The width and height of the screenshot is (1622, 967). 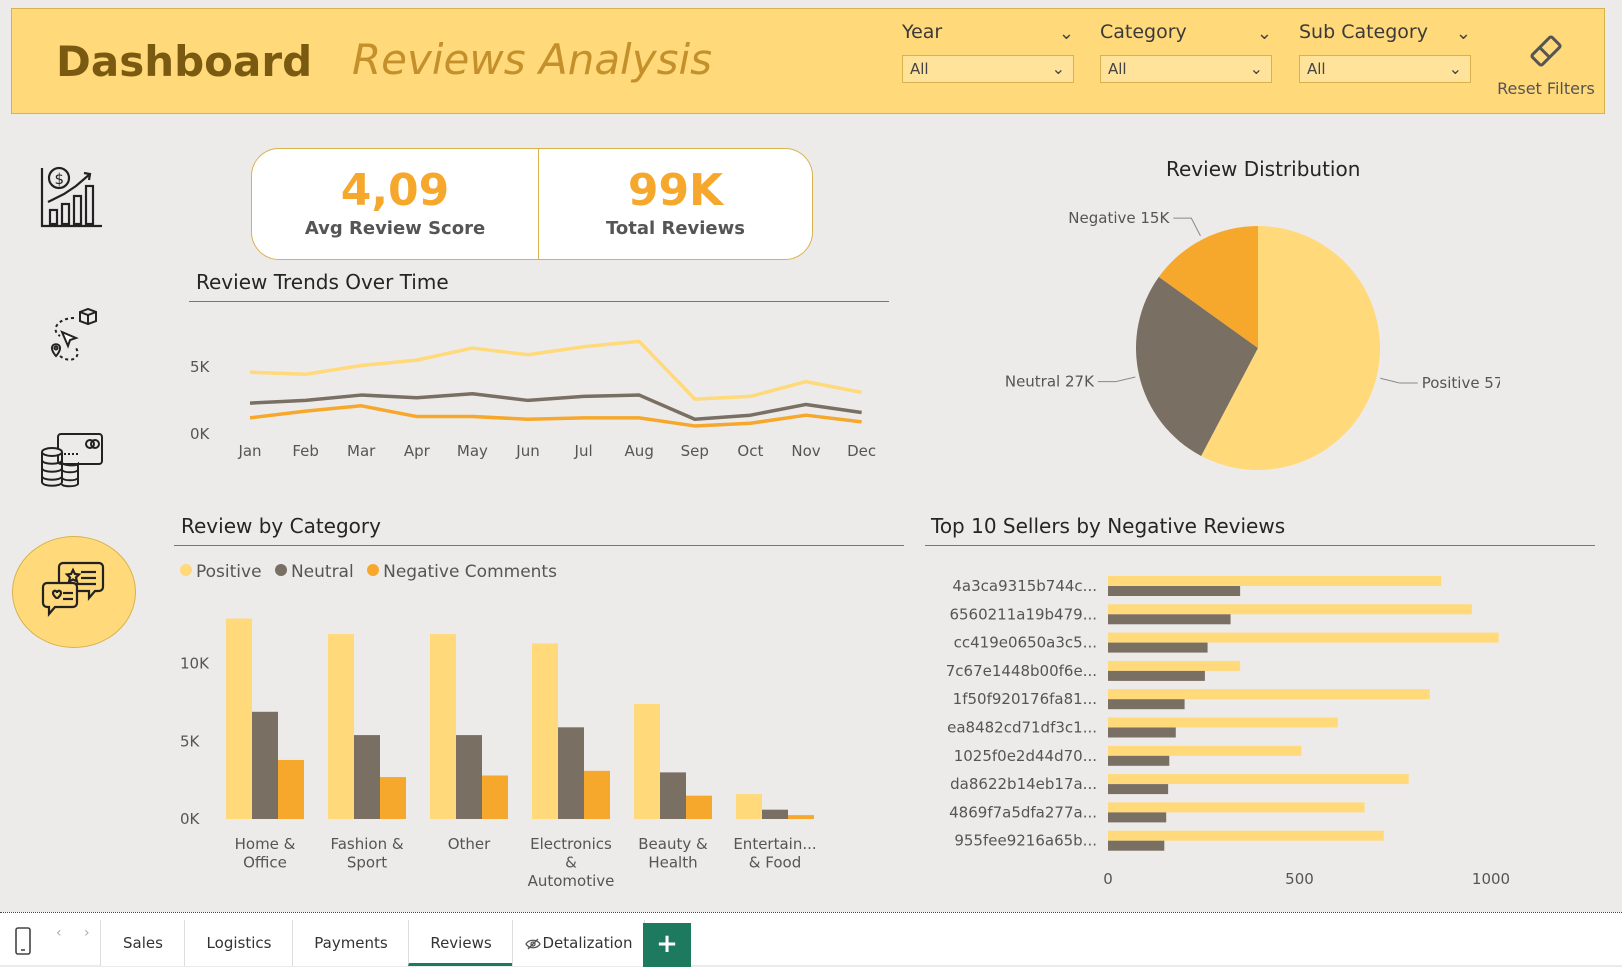 What do you see at coordinates (143, 943) in the screenshot?
I see `tab-sales: Sales` at bounding box center [143, 943].